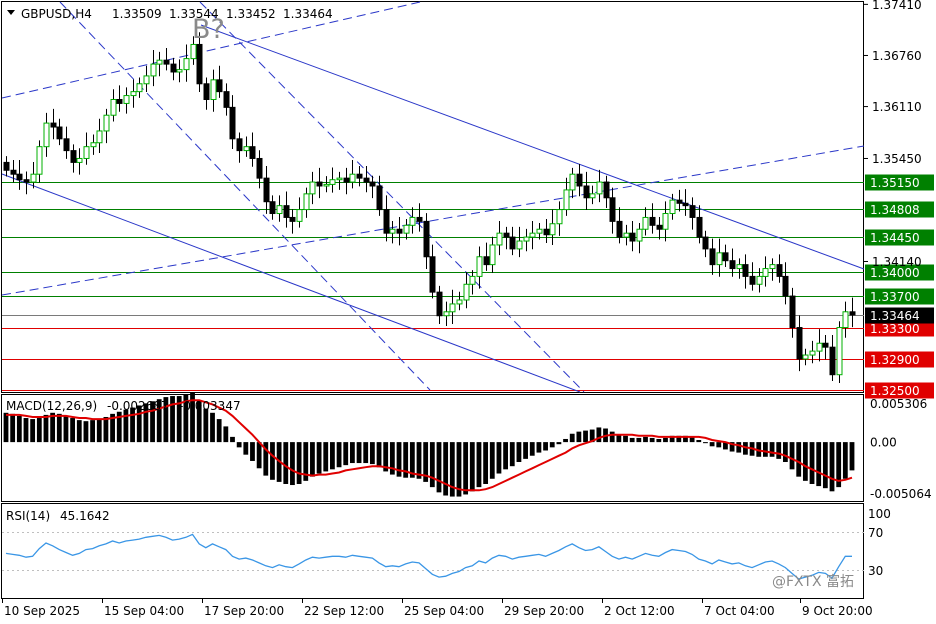 The width and height of the screenshot is (936, 624). Describe the element at coordinates (144, 611) in the screenshot. I see `x-tick-label-1: 15 Sep 04:00` at that location.